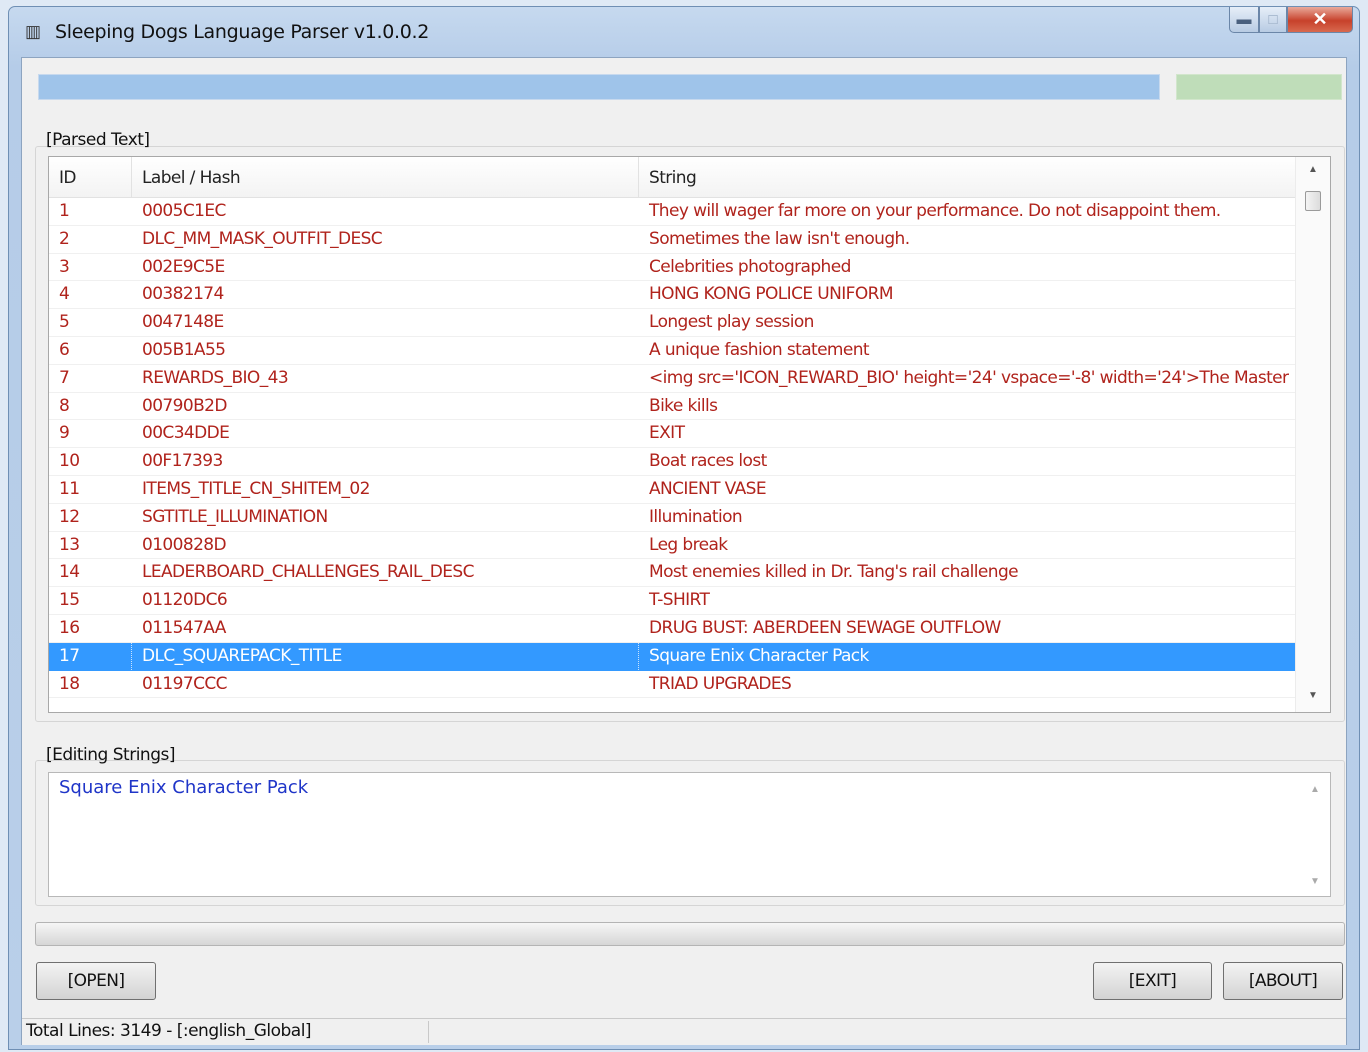 The image size is (1368, 1052). I want to click on column-header-label: Label / Hash, so click(385, 177).